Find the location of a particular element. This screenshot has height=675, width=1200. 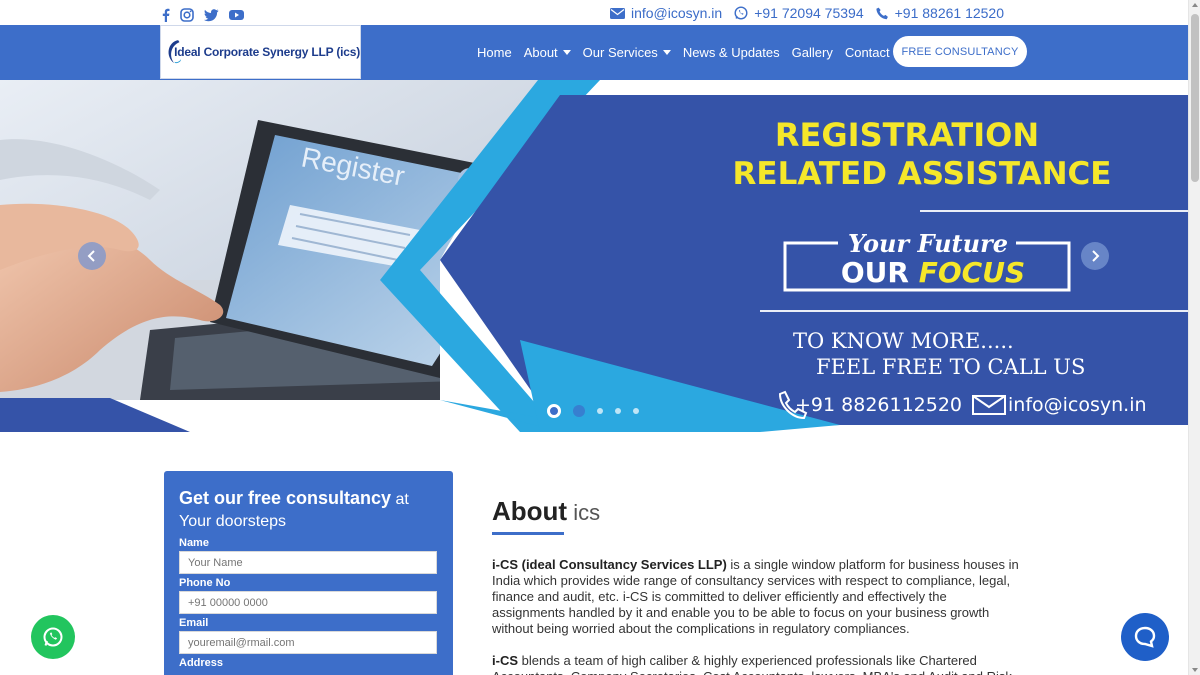

envelope-icon is located at coordinates (617, 13).